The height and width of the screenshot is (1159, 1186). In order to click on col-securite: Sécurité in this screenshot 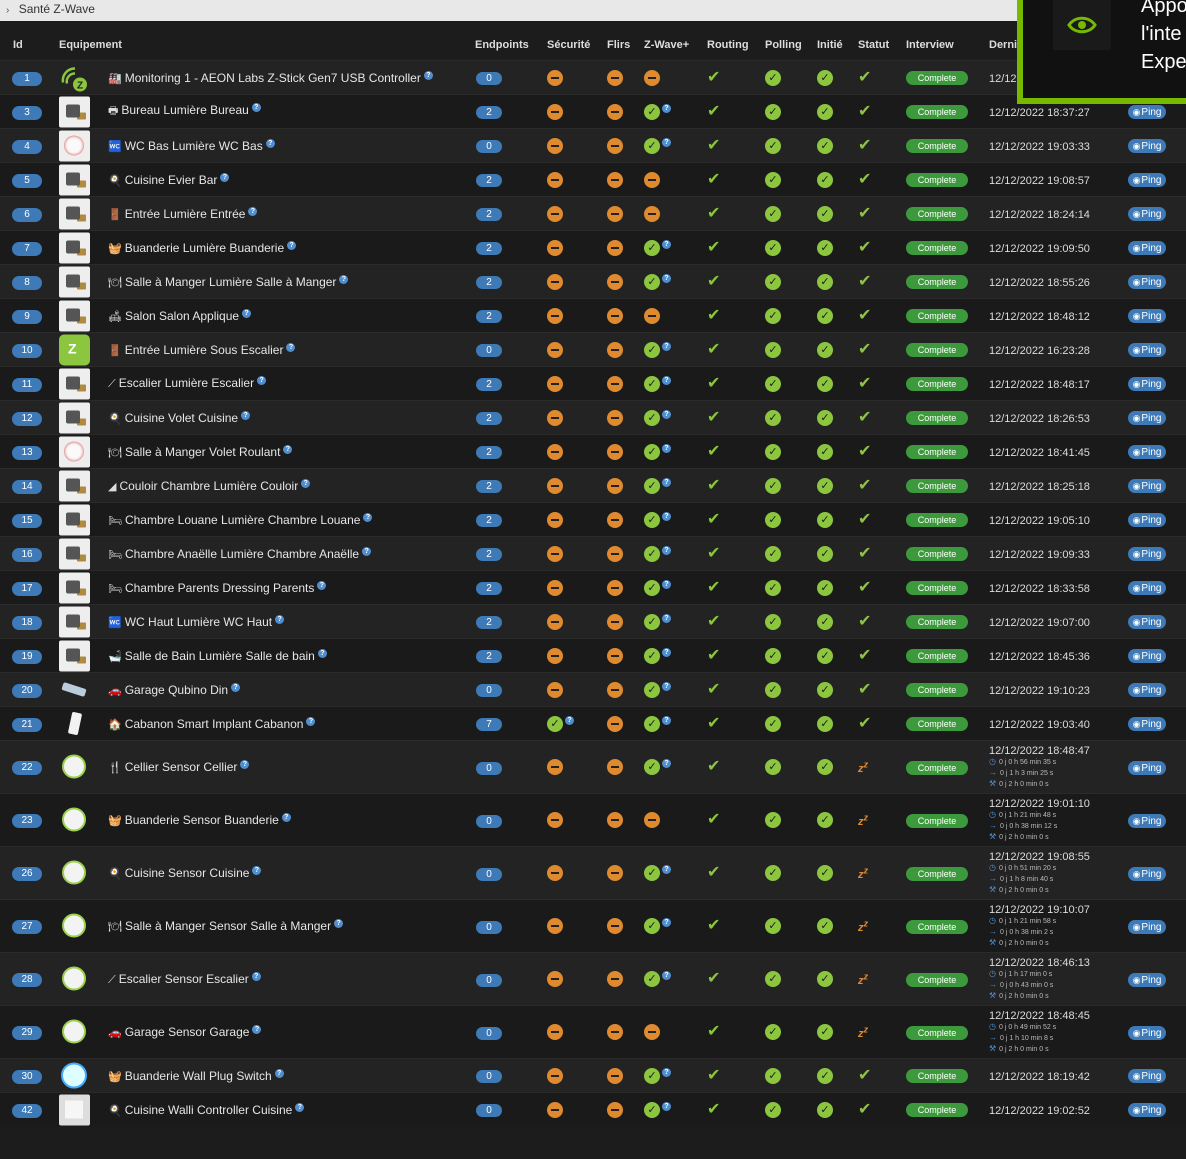, I will do `click(577, 45)`.